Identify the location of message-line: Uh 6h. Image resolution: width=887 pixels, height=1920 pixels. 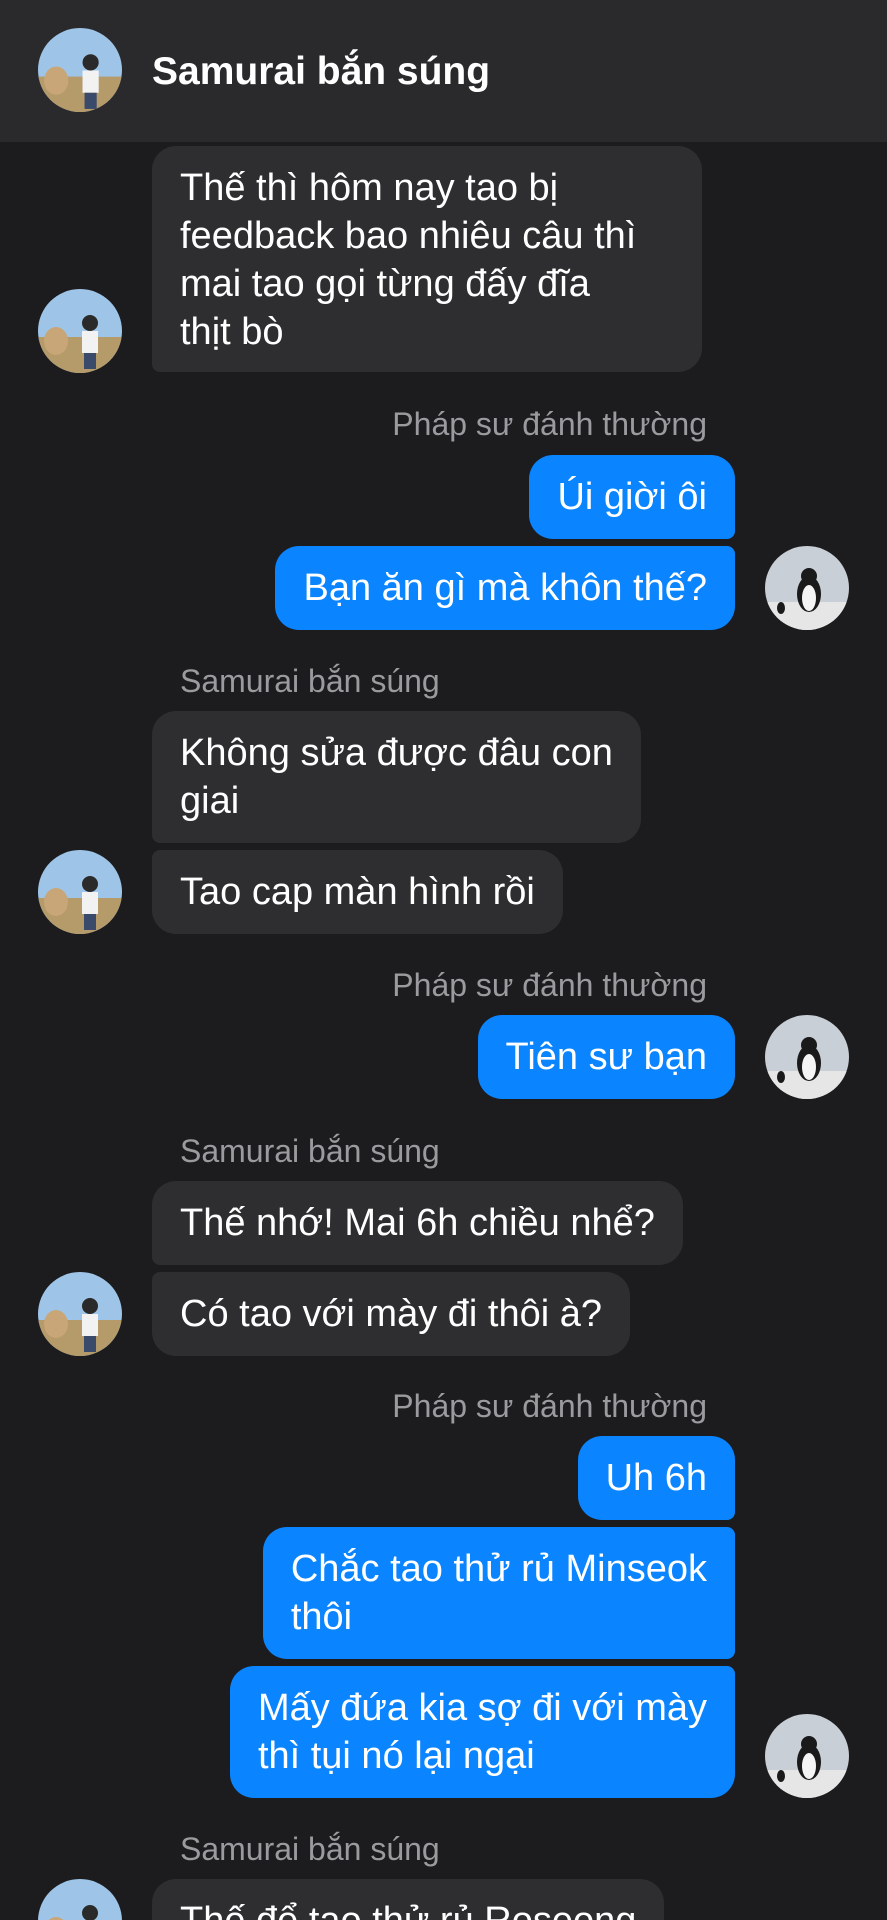
(656, 1478).